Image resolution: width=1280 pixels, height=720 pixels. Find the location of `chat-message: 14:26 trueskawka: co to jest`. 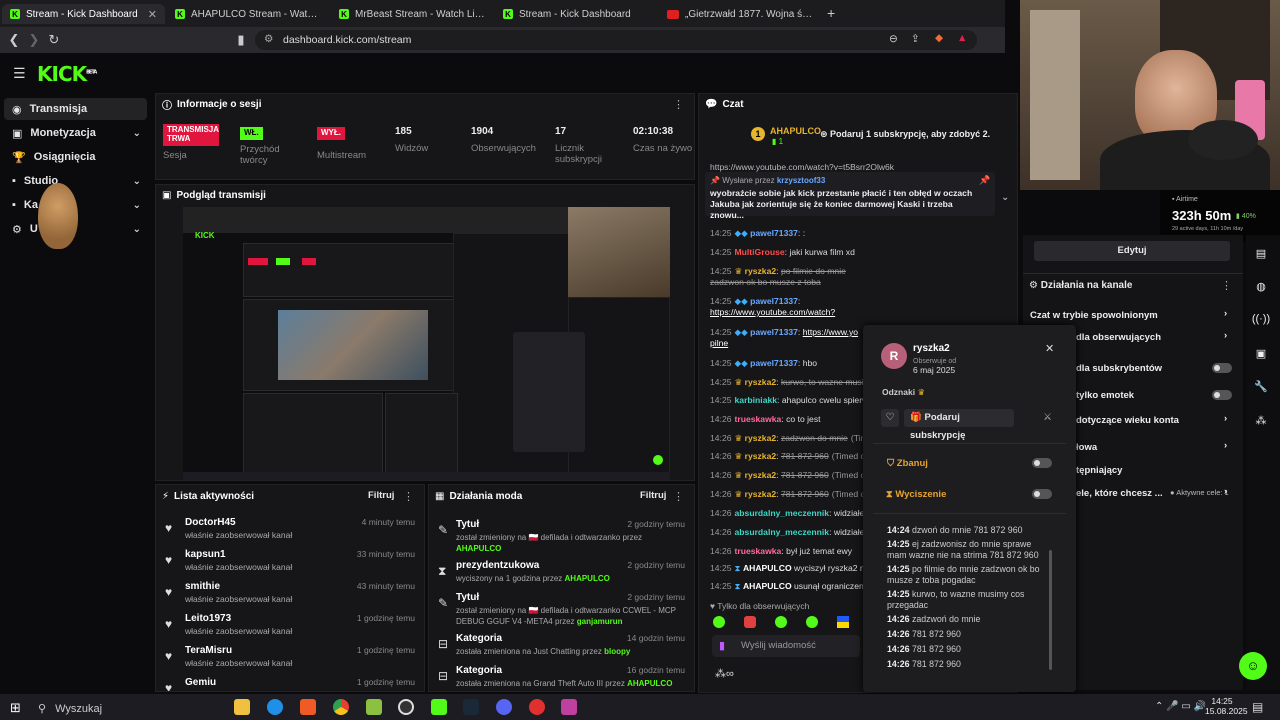

chat-message: 14:26 trueskawka: co to jest is located at coordinates (787, 419).